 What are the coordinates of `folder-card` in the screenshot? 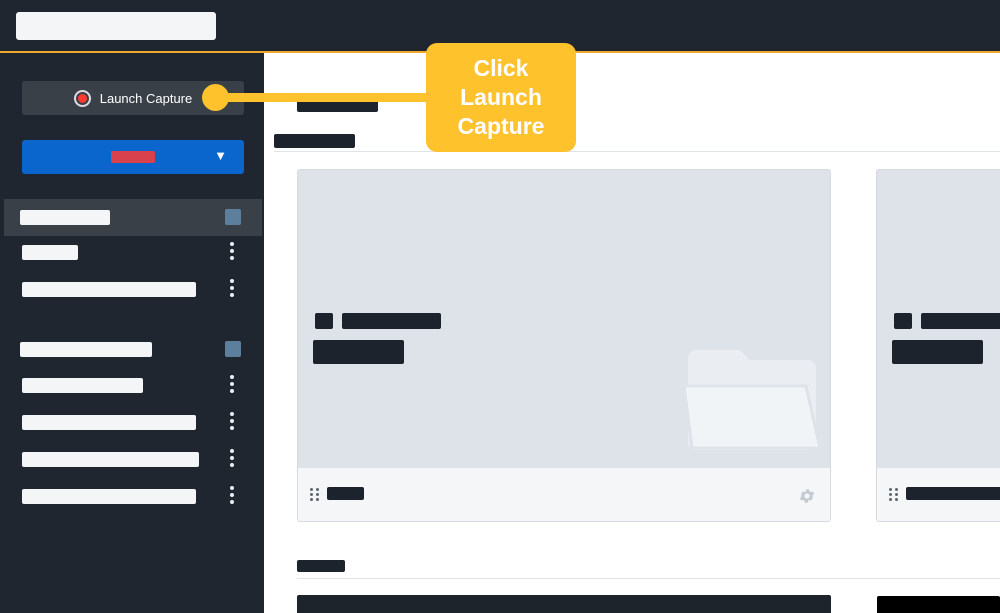 It's located at (938, 345).